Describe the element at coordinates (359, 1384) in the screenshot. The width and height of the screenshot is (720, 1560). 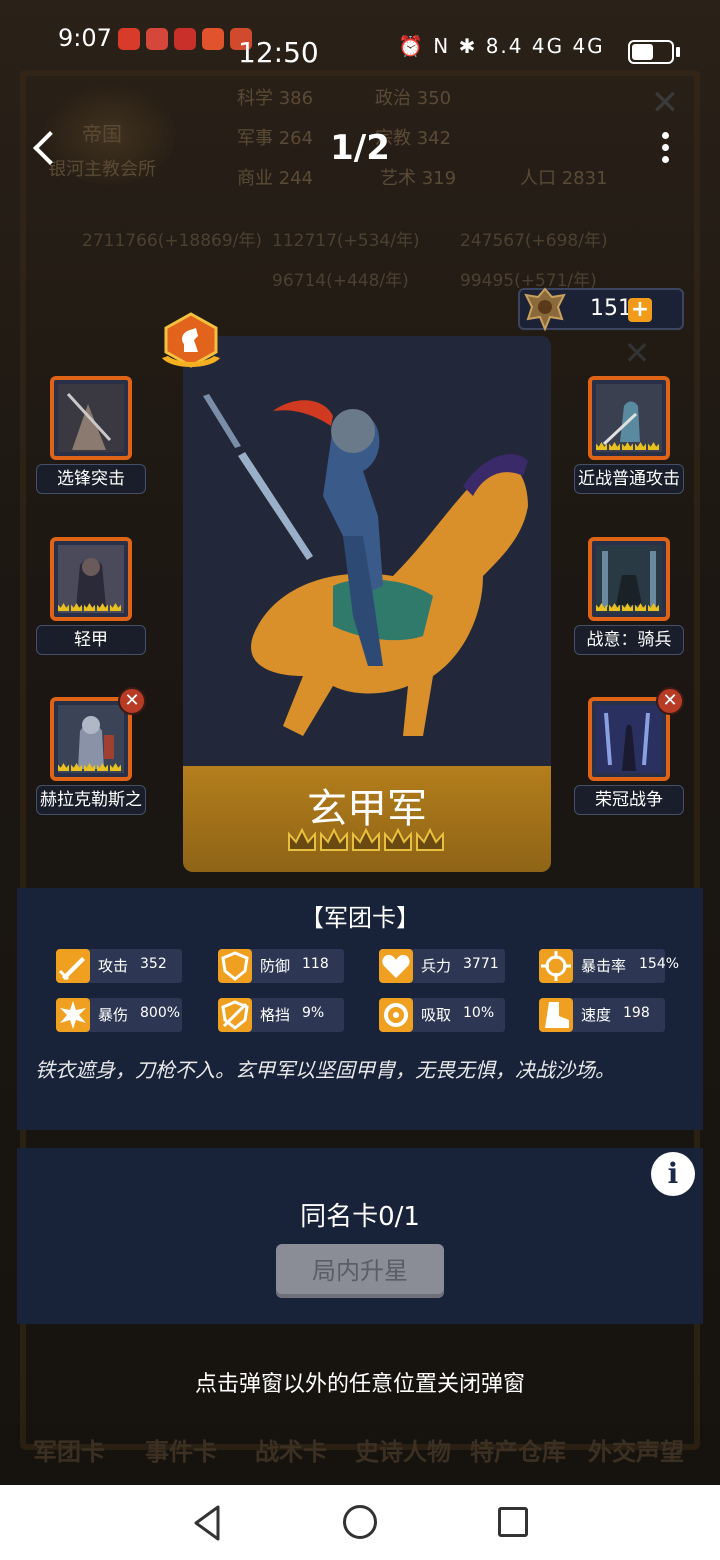
I see `dismiss-hint: 点击弹窗以外的任意位置关闭弹窗` at that location.